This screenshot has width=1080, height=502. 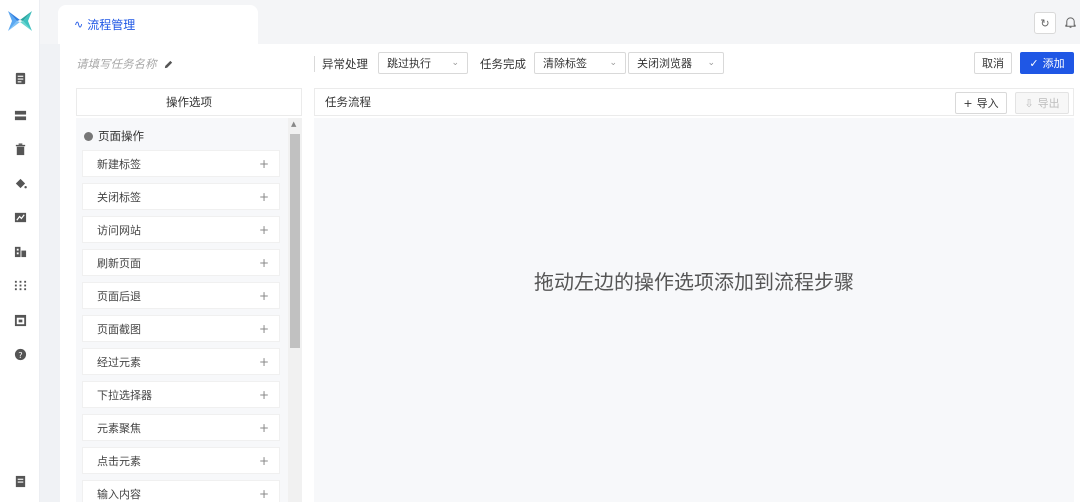 What do you see at coordinates (181, 394) in the screenshot?
I see `ops-item: 下拉选择器 +` at bounding box center [181, 394].